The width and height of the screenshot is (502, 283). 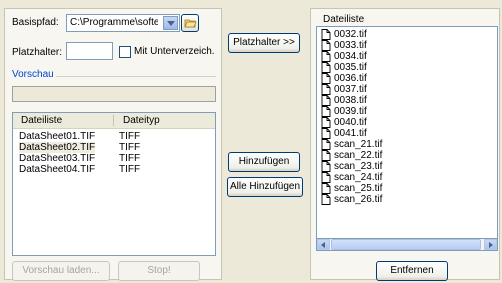 I want to click on file-label: scan_24.tif, so click(x=358, y=177).